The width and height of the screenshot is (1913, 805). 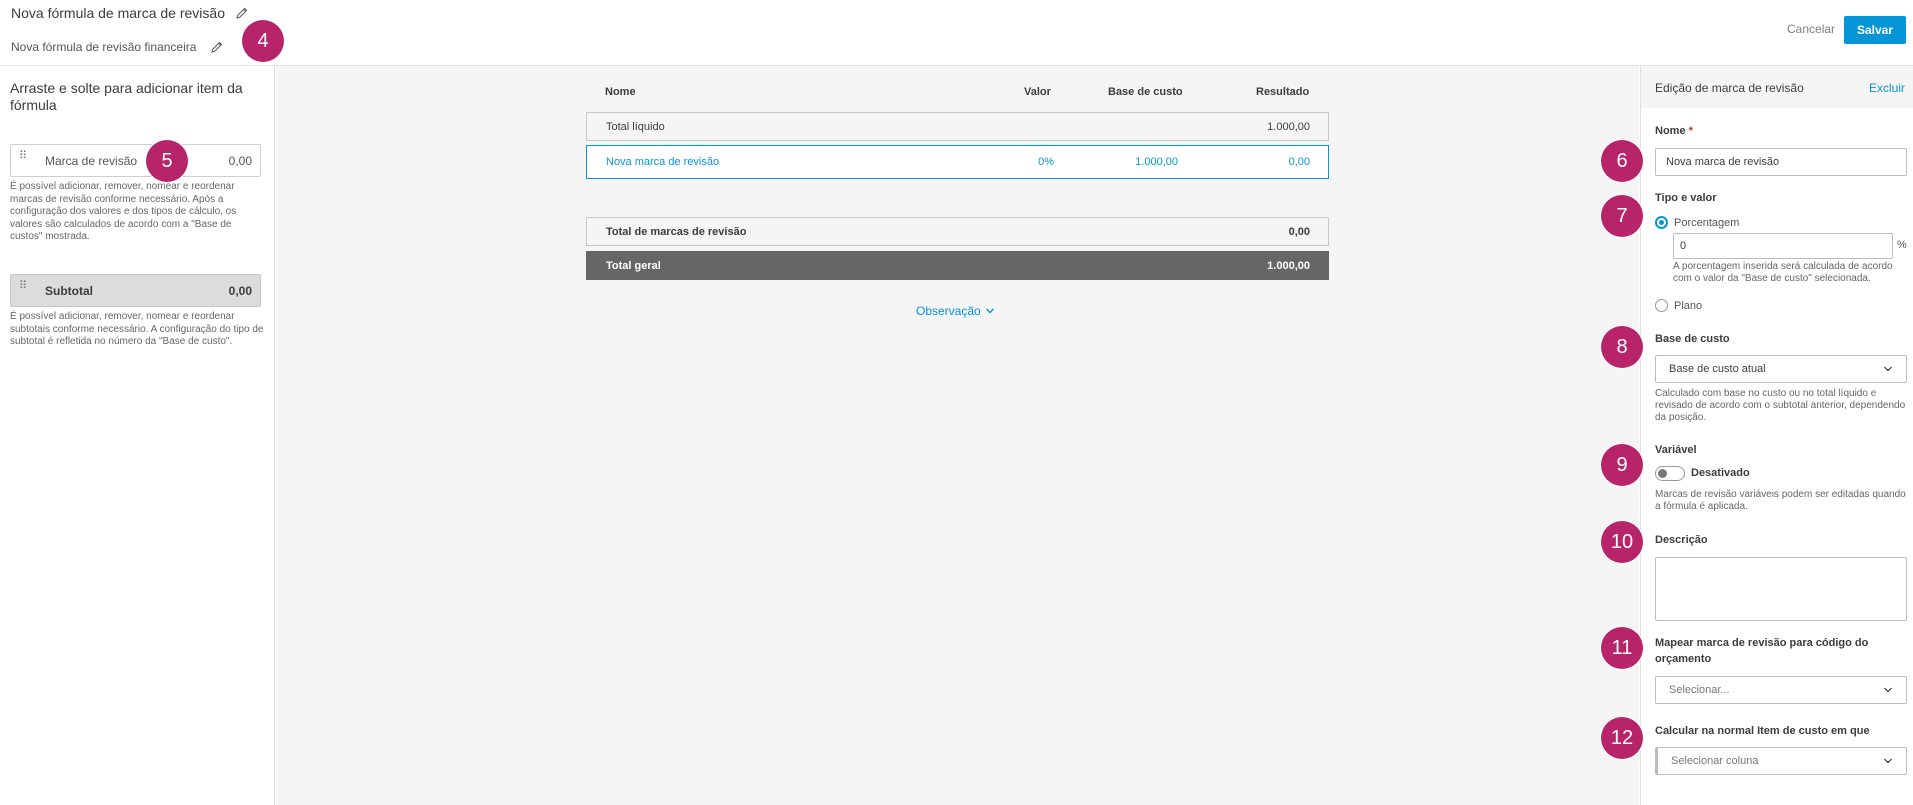 I want to click on row-name: Total líquido, so click(x=635, y=127).